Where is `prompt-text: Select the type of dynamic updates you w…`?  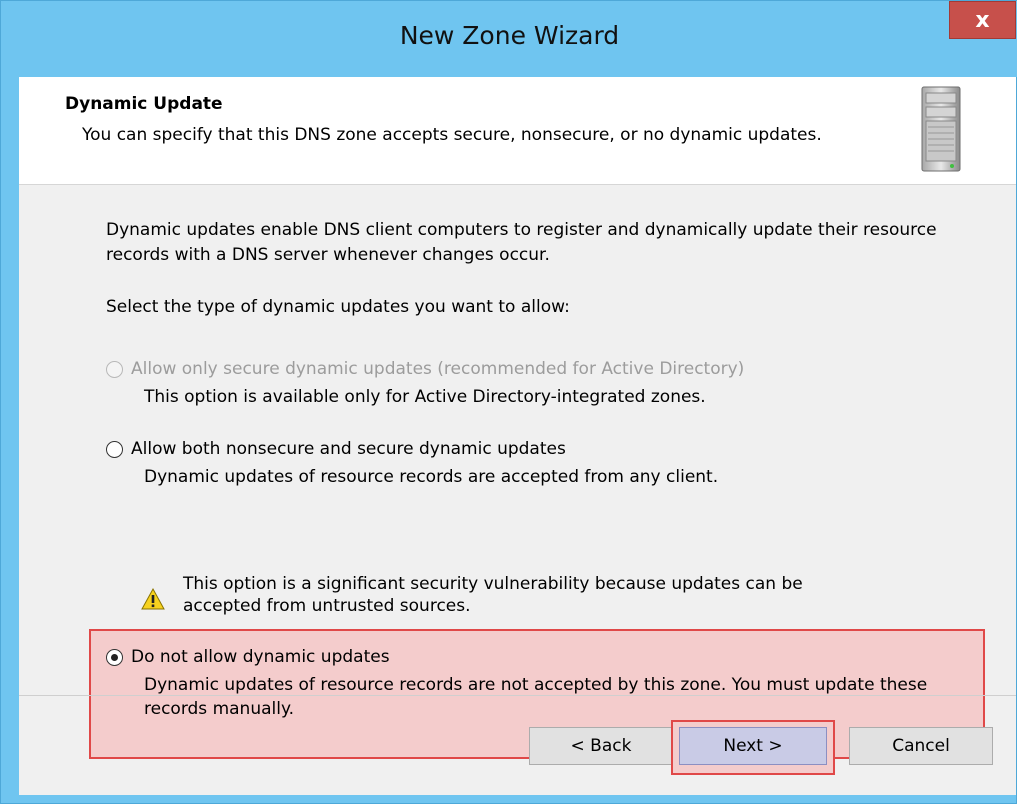 prompt-text: Select the type of dynamic updates you w… is located at coordinates (338, 307).